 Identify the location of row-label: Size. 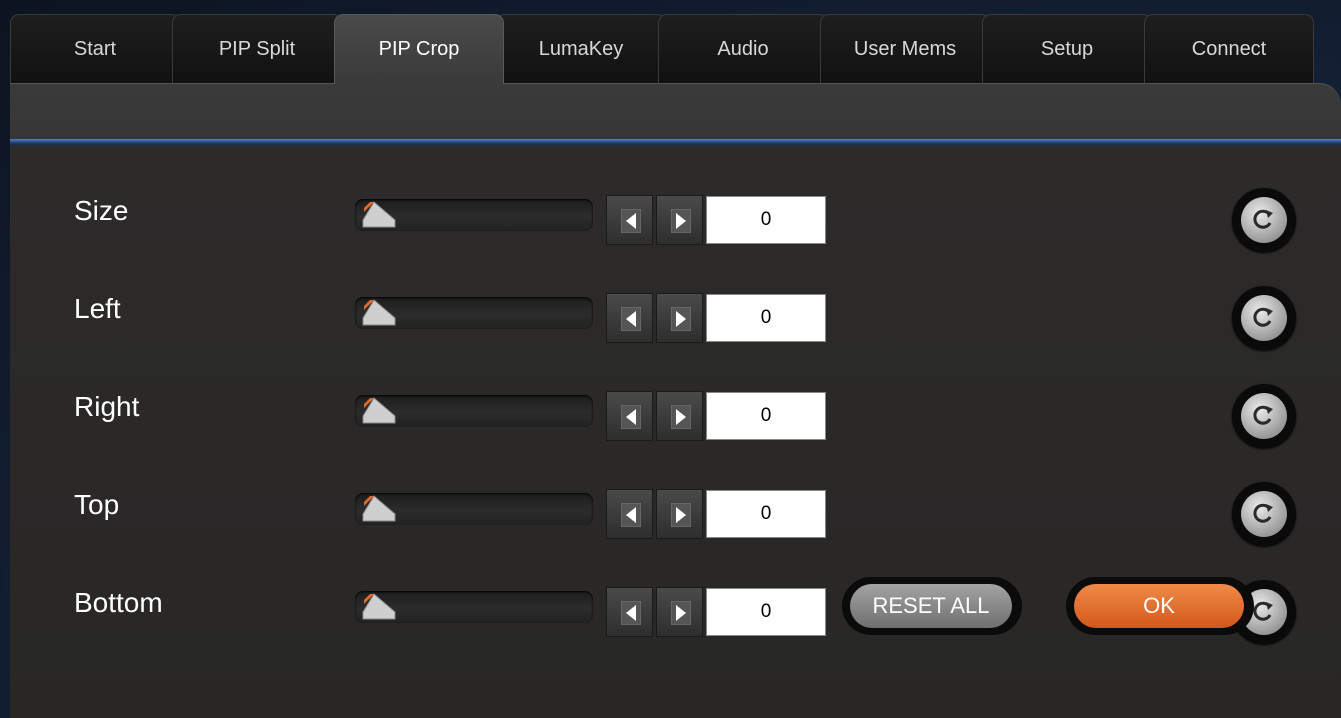
(101, 210).